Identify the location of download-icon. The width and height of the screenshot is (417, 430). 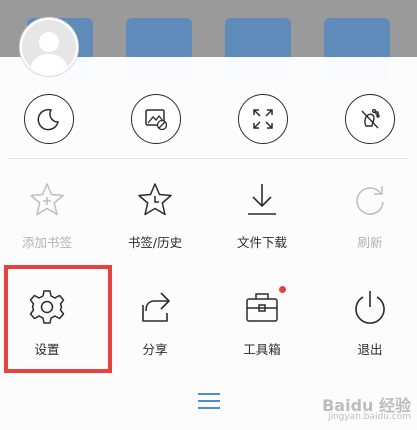
(262, 199).